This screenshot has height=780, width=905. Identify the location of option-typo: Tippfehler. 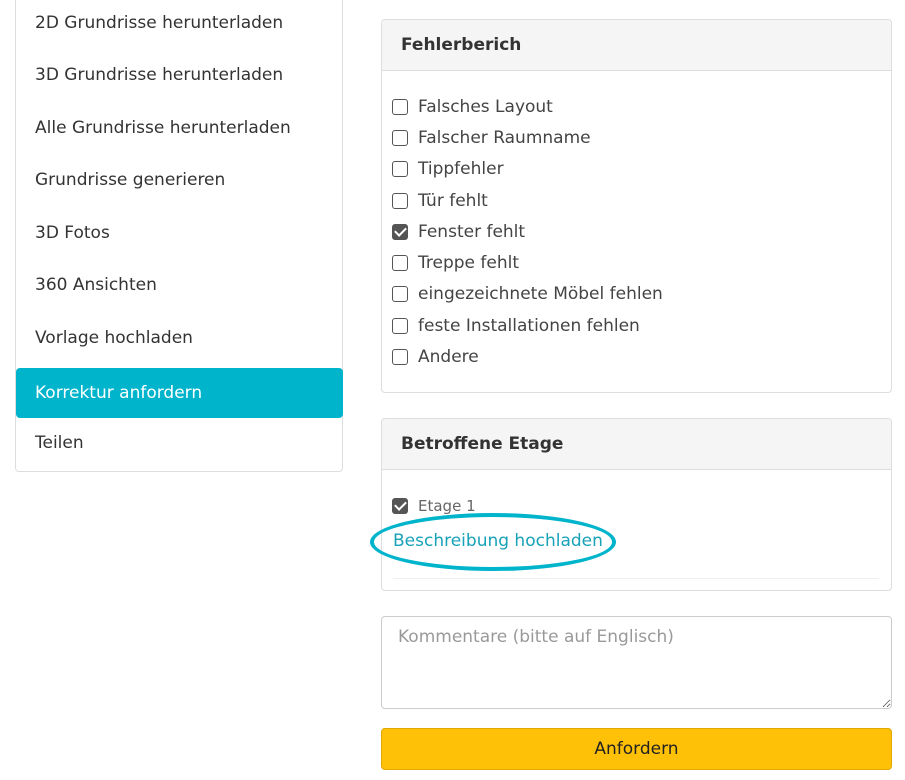
(448, 169).